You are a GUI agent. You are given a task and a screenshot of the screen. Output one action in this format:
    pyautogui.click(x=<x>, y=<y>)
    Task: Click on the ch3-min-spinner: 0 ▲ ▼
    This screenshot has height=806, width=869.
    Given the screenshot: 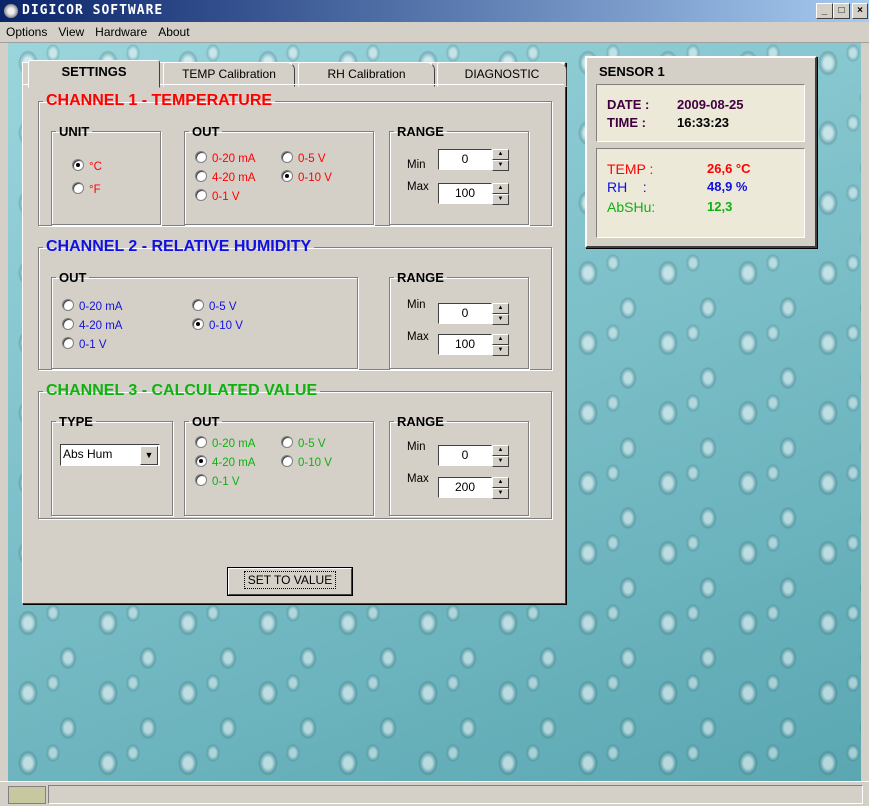 What is the action you would take?
    pyautogui.click(x=475, y=456)
    